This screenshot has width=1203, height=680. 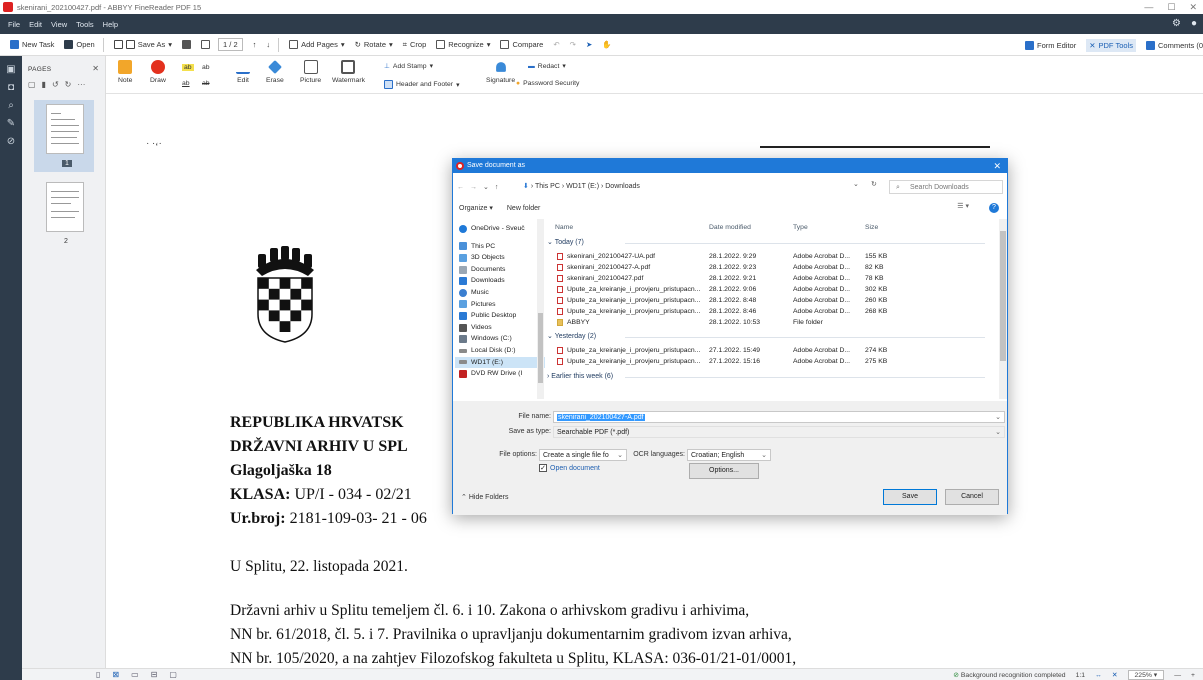 What do you see at coordinates (730, 228) in the screenshot?
I see `column-date-modified: Date modified` at bounding box center [730, 228].